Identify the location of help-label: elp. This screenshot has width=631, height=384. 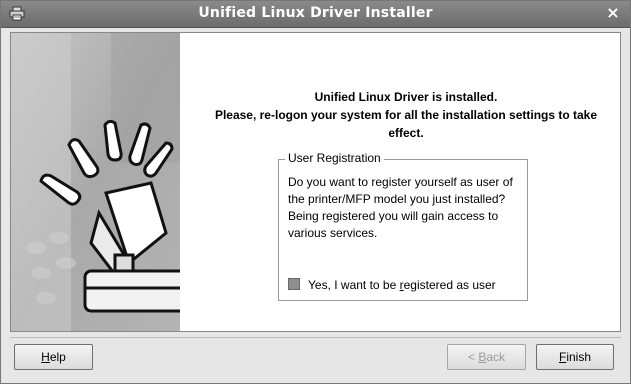
(57, 357).